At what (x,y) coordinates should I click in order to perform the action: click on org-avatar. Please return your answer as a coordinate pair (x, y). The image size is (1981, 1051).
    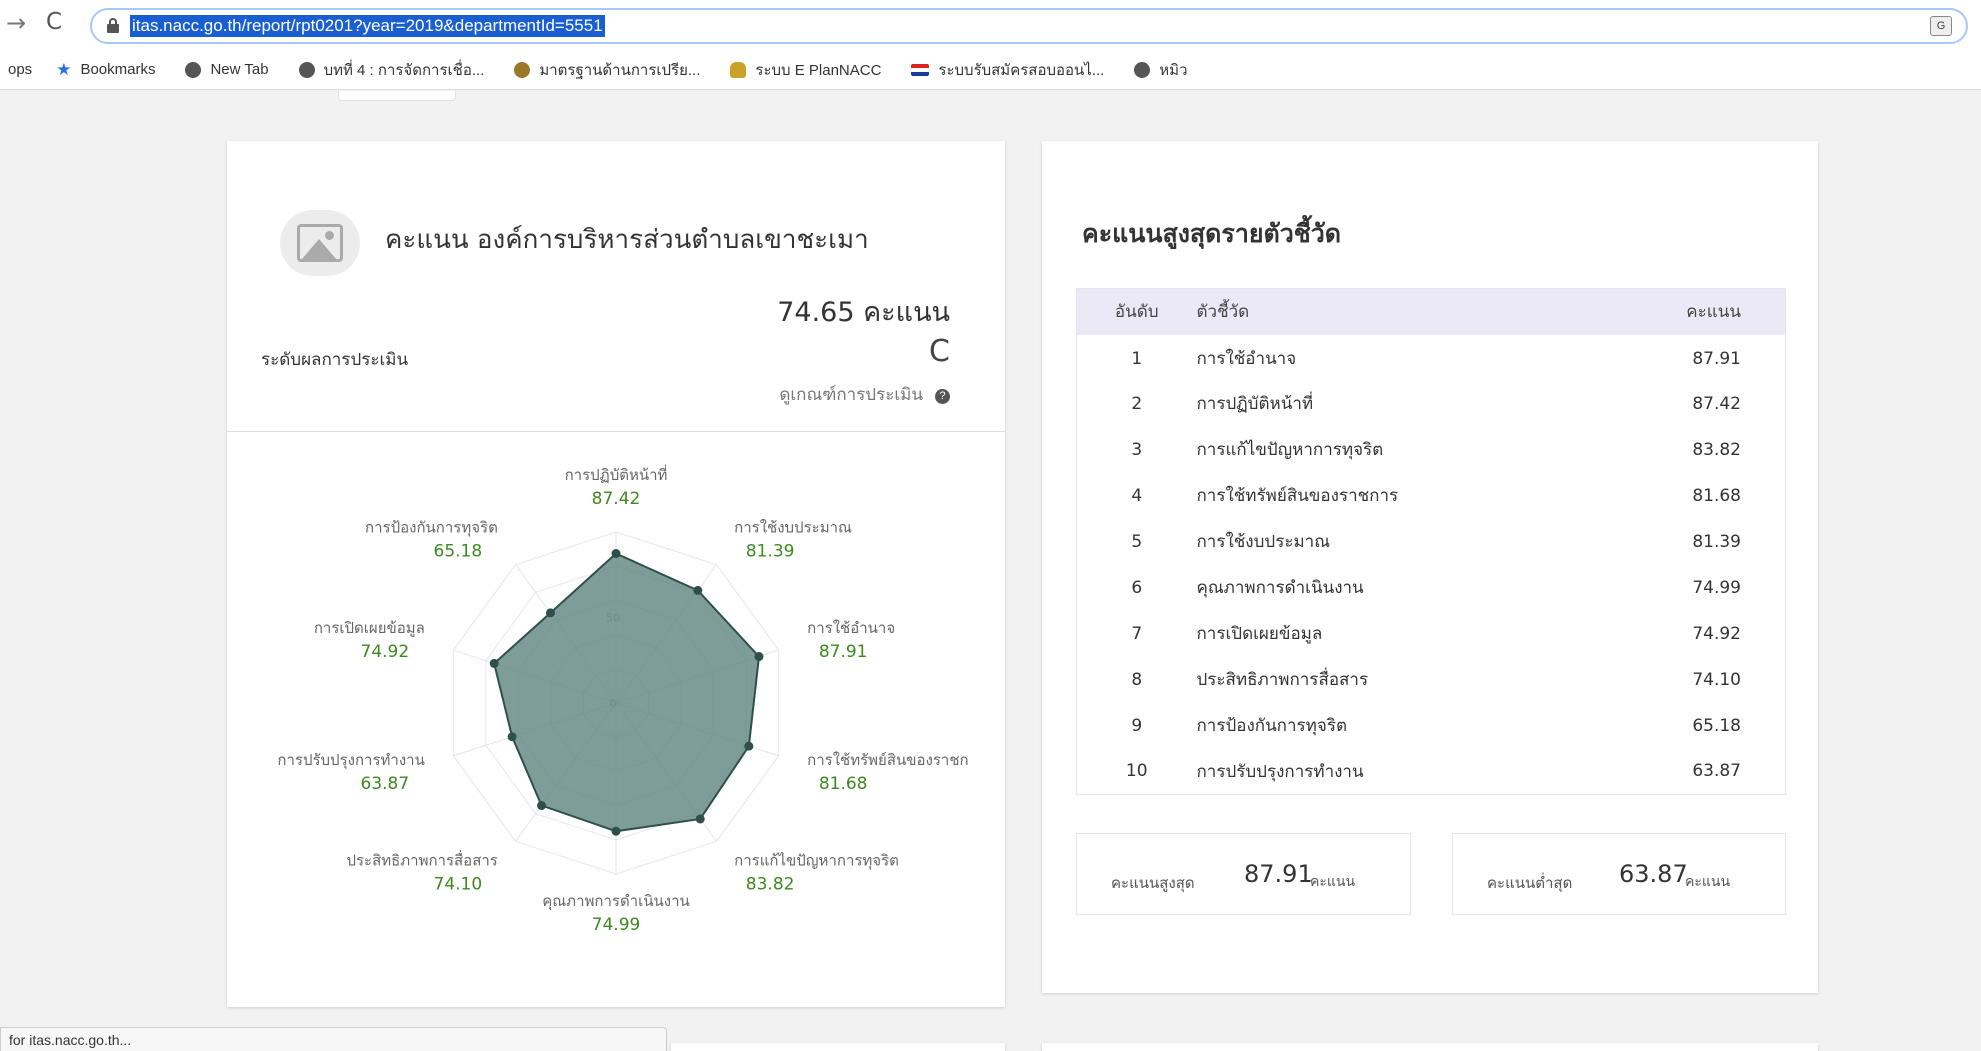
    Looking at the image, I should click on (320, 243).